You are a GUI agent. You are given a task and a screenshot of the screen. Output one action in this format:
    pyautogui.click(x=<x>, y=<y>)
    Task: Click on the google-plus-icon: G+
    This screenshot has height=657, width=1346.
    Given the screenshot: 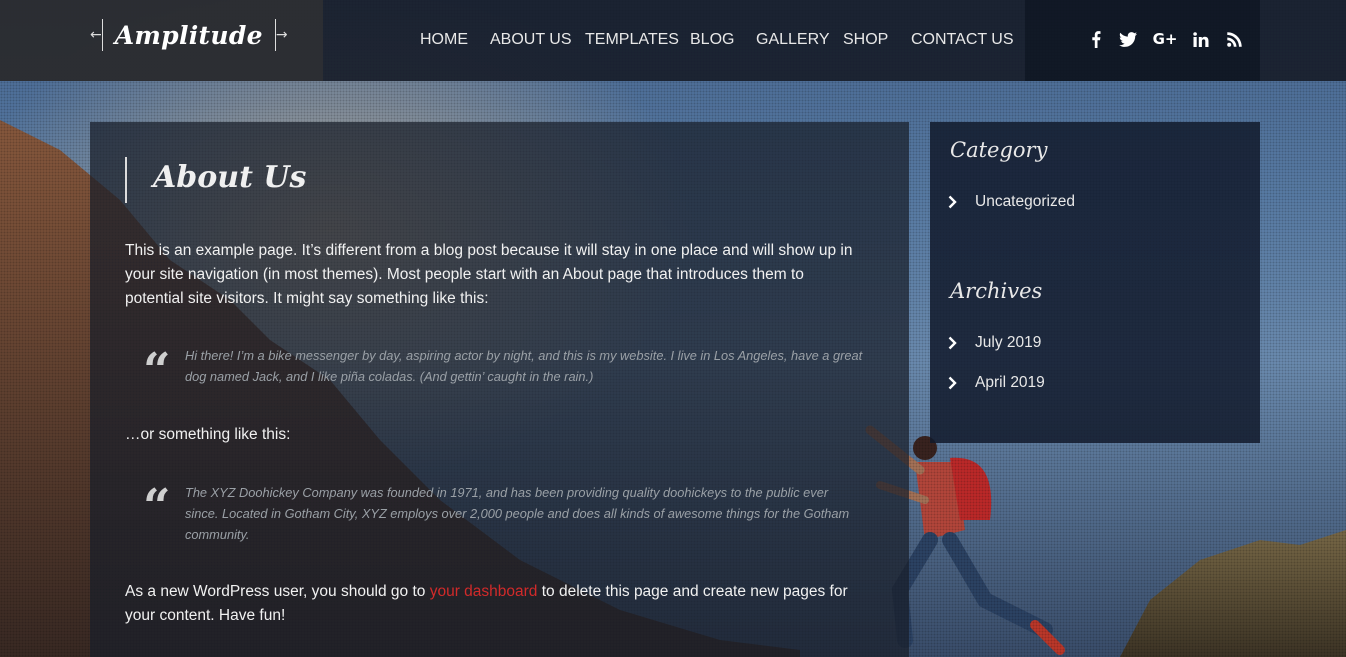 What is the action you would take?
    pyautogui.click(x=1165, y=39)
    